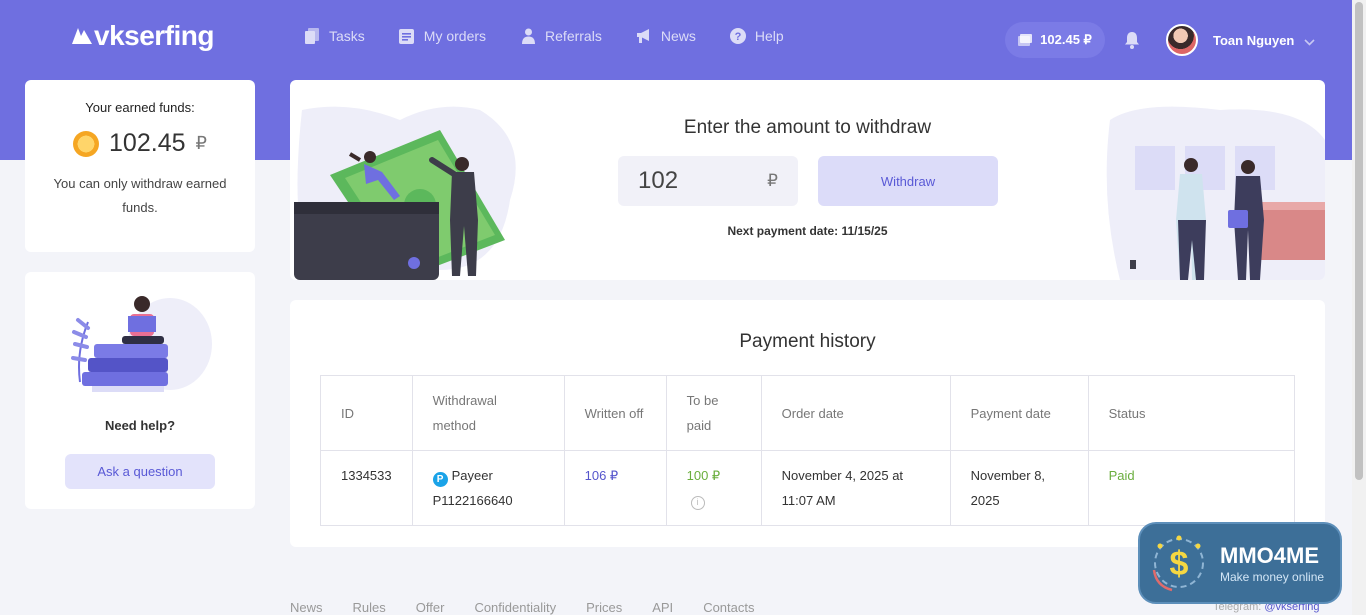 The width and height of the screenshot is (1366, 615). Describe the element at coordinates (573, 36) in the screenshot. I see `nav-referrals-label: Referrals` at that location.